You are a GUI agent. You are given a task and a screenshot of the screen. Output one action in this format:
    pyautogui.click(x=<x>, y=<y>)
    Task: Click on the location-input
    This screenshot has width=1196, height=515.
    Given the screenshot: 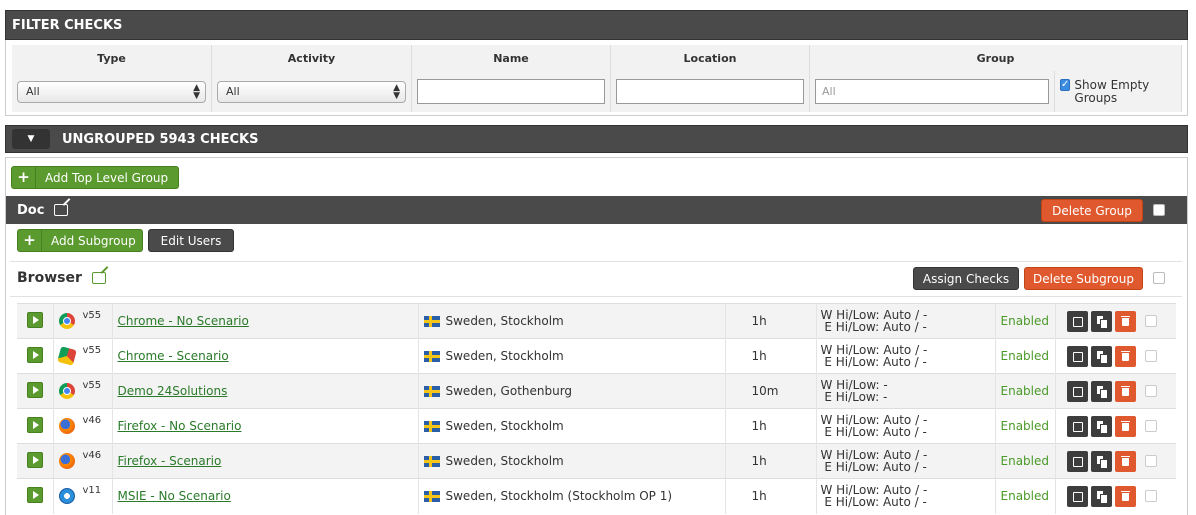 What is the action you would take?
    pyautogui.click(x=710, y=91)
    